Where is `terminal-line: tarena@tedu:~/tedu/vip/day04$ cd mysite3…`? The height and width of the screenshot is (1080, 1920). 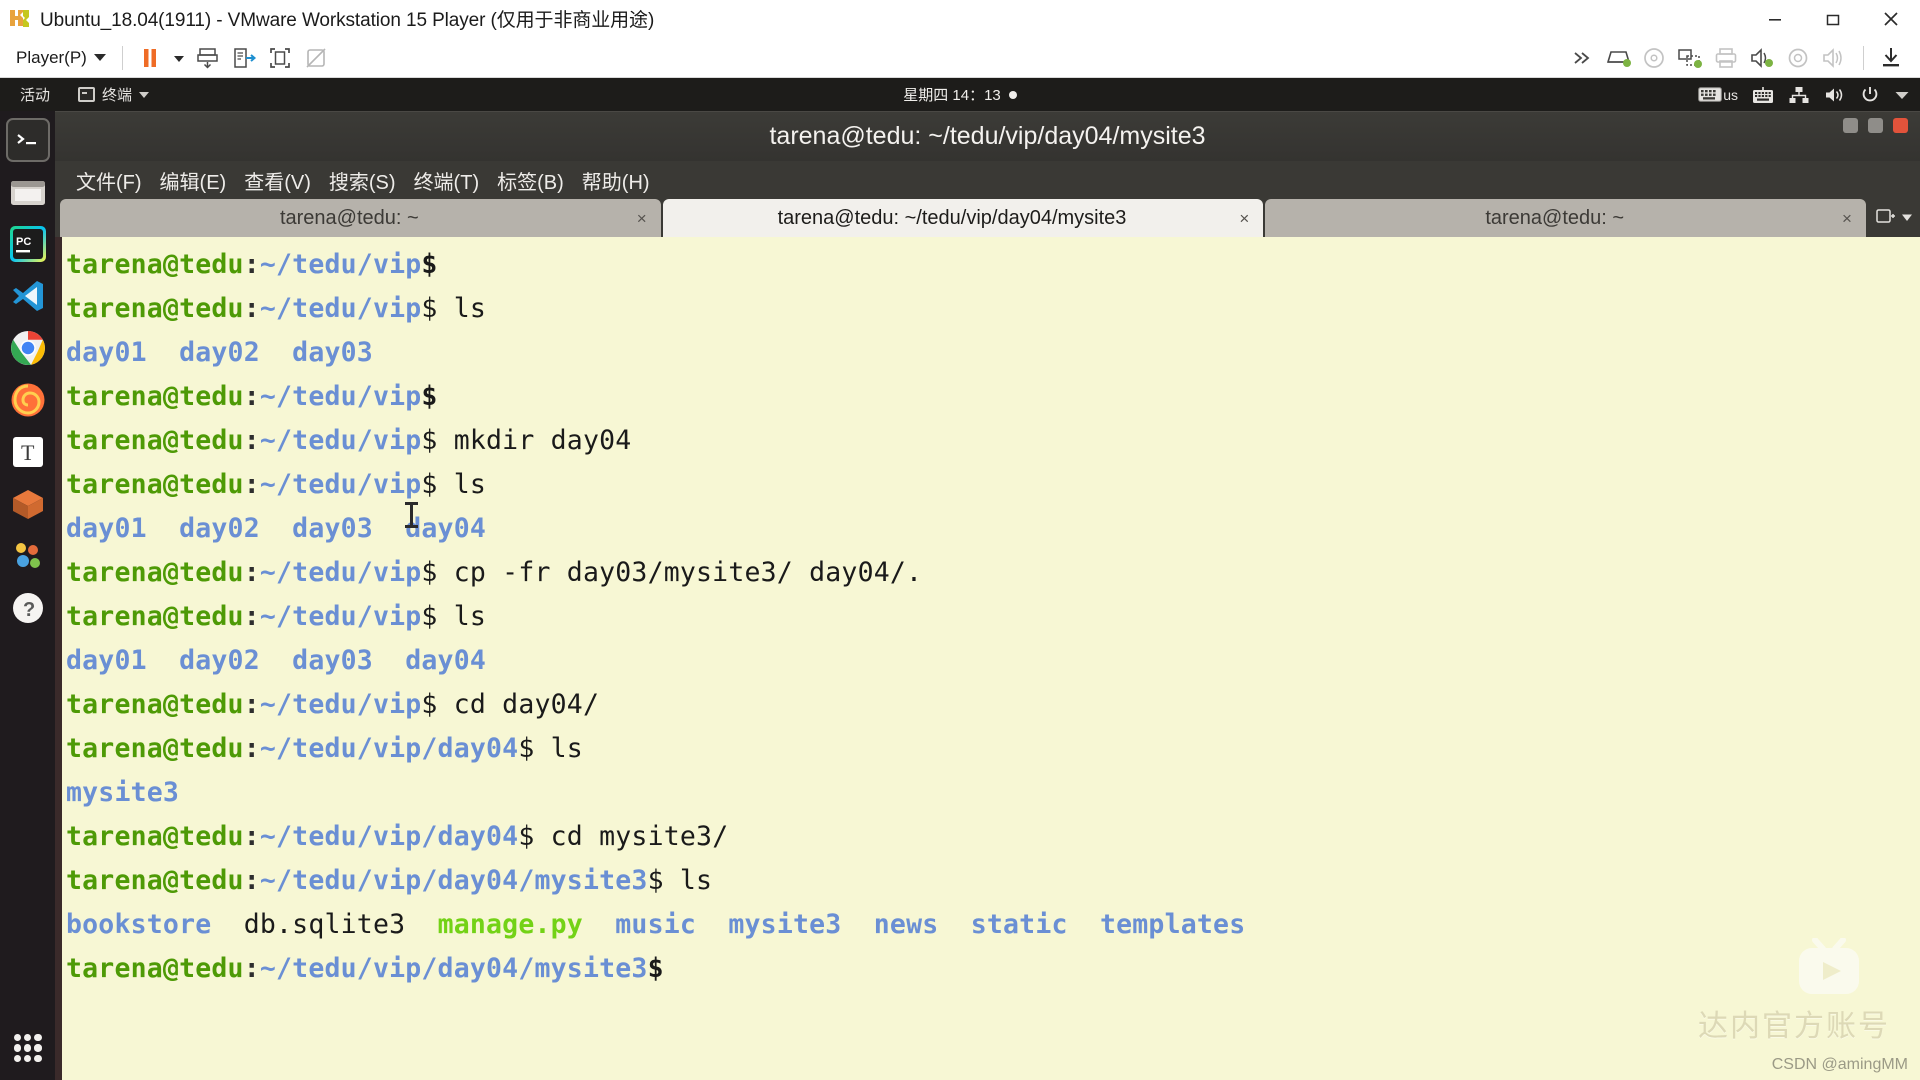
terminal-line: tarena@tedu:~/tedu/vip/day04$ cd mysite3… is located at coordinates (993, 837).